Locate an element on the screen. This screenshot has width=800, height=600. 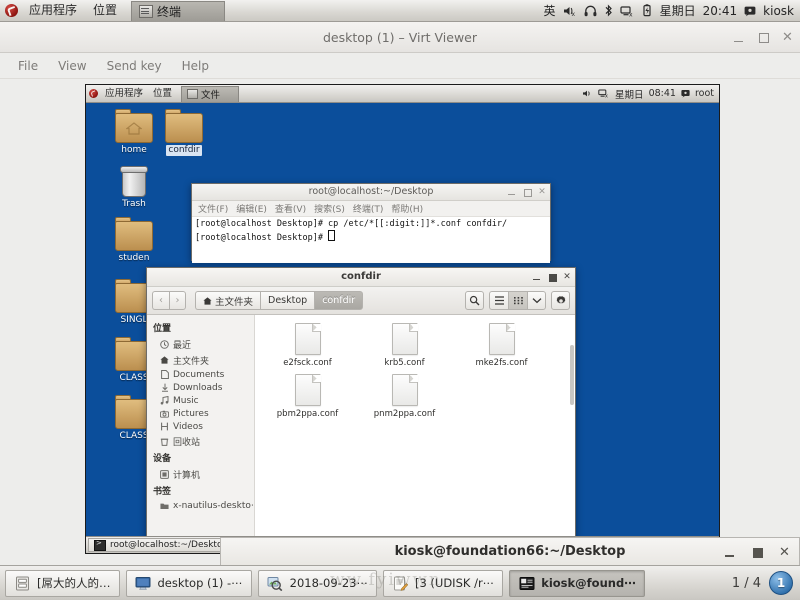
host-menu-applications: 应用程序 is located at coordinates (53, 10).